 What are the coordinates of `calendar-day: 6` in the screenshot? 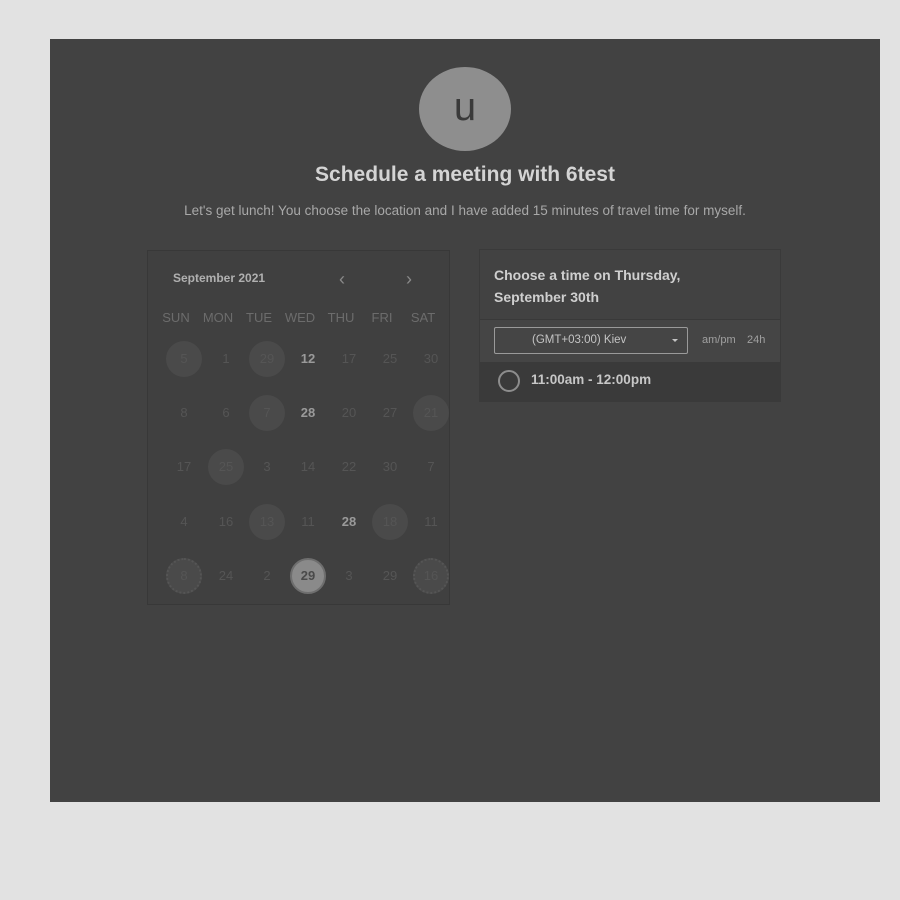 It's located at (226, 412).